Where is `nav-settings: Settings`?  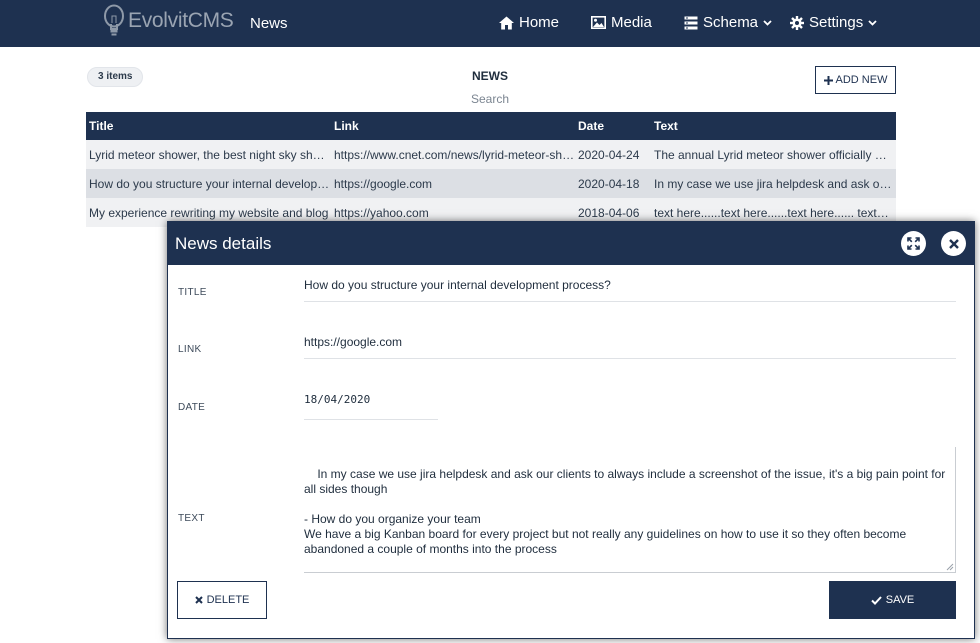 nav-settings: Settings is located at coordinates (833, 22).